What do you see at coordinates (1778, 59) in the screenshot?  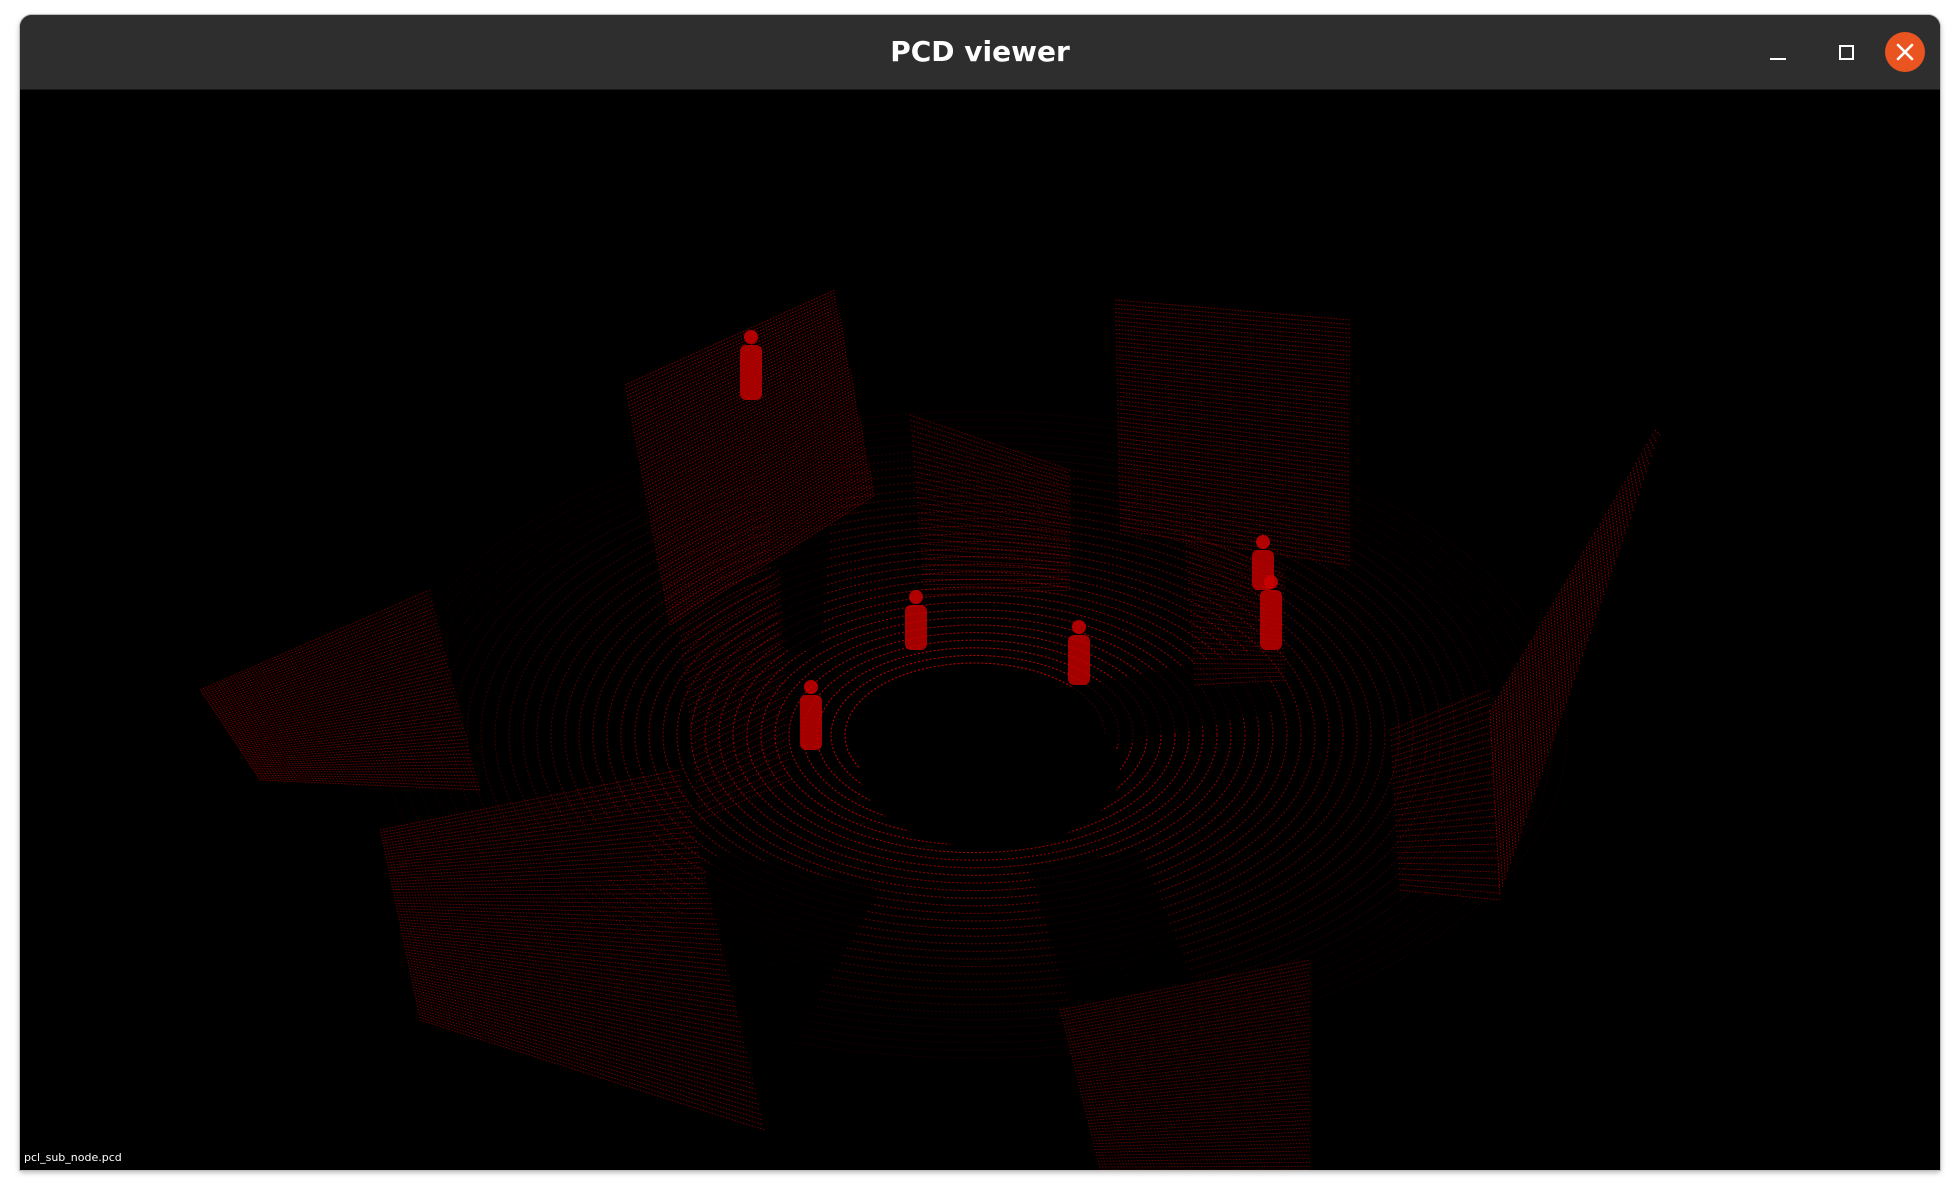 I see `minimize-icon` at bounding box center [1778, 59].